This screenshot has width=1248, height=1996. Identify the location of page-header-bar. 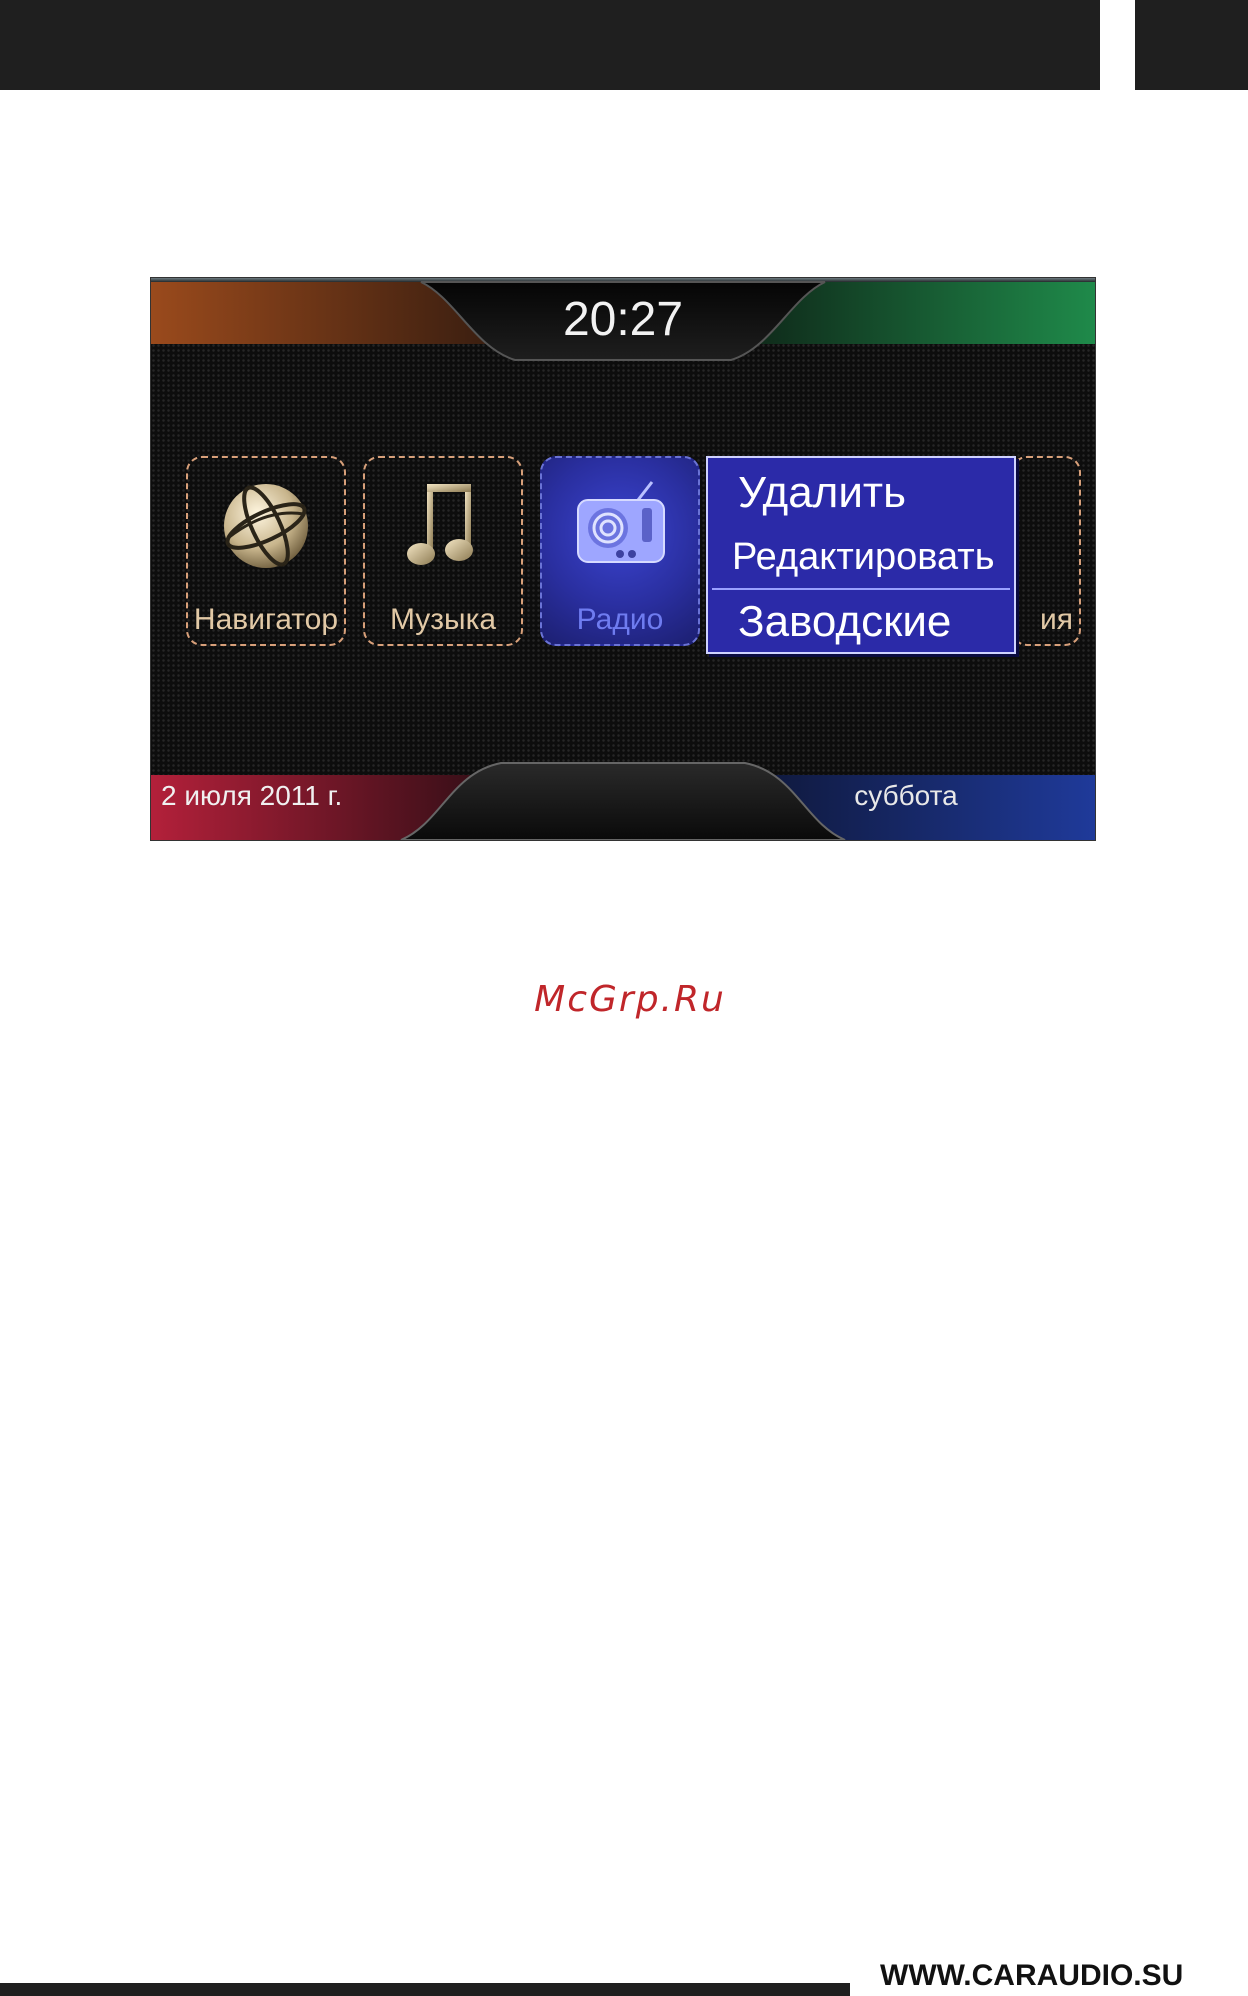
(550, 45).